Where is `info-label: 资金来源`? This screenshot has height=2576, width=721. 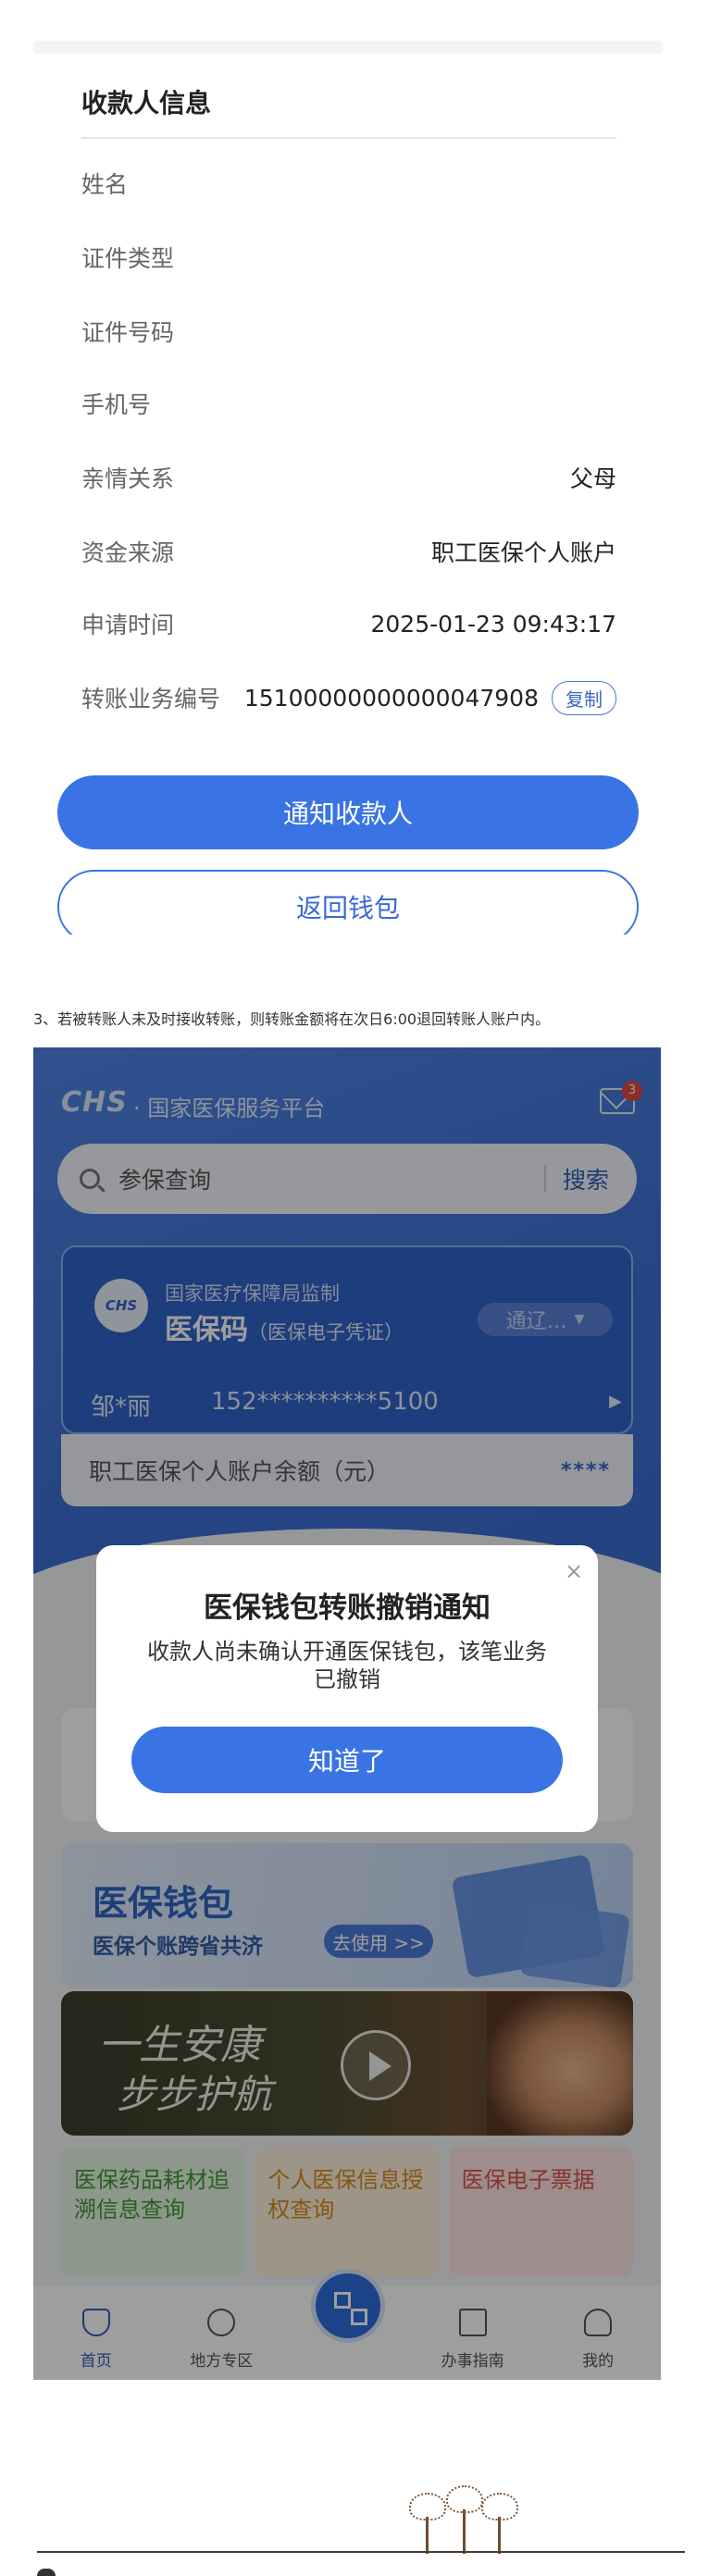
info-label: 资金来源 is located at coordinates (128, 553).